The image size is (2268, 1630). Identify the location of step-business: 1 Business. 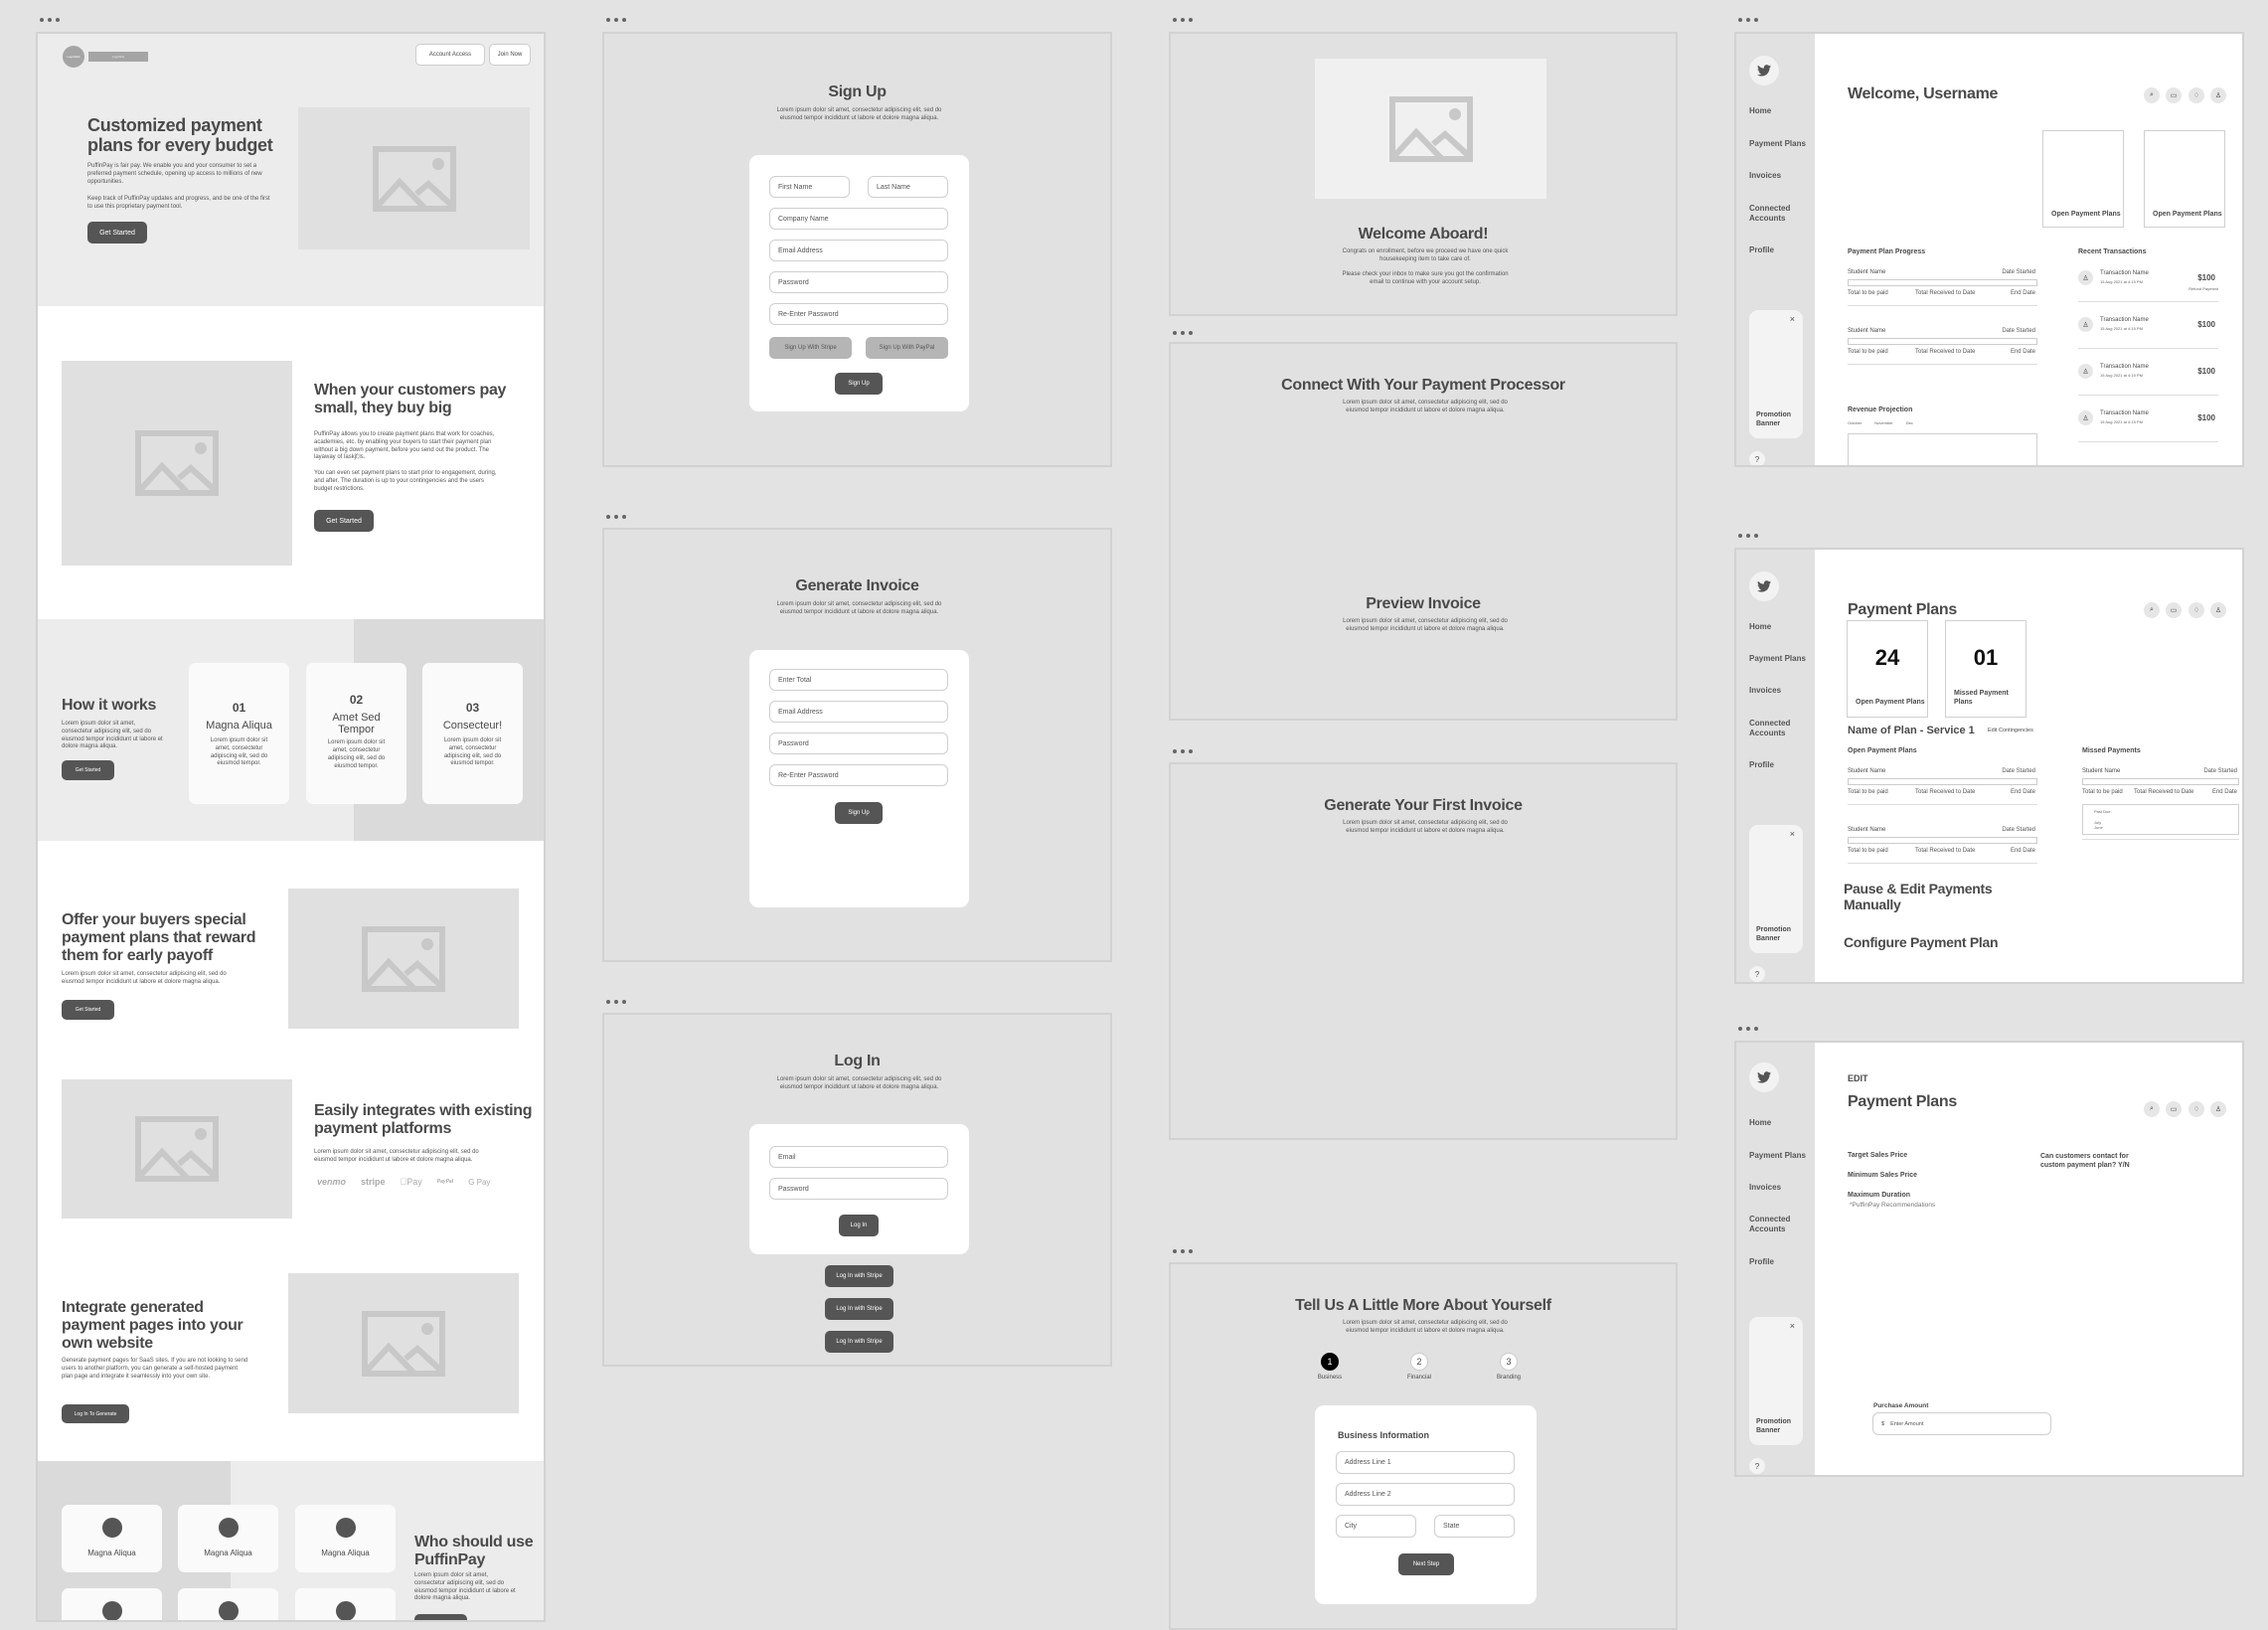
(1330, 1367).